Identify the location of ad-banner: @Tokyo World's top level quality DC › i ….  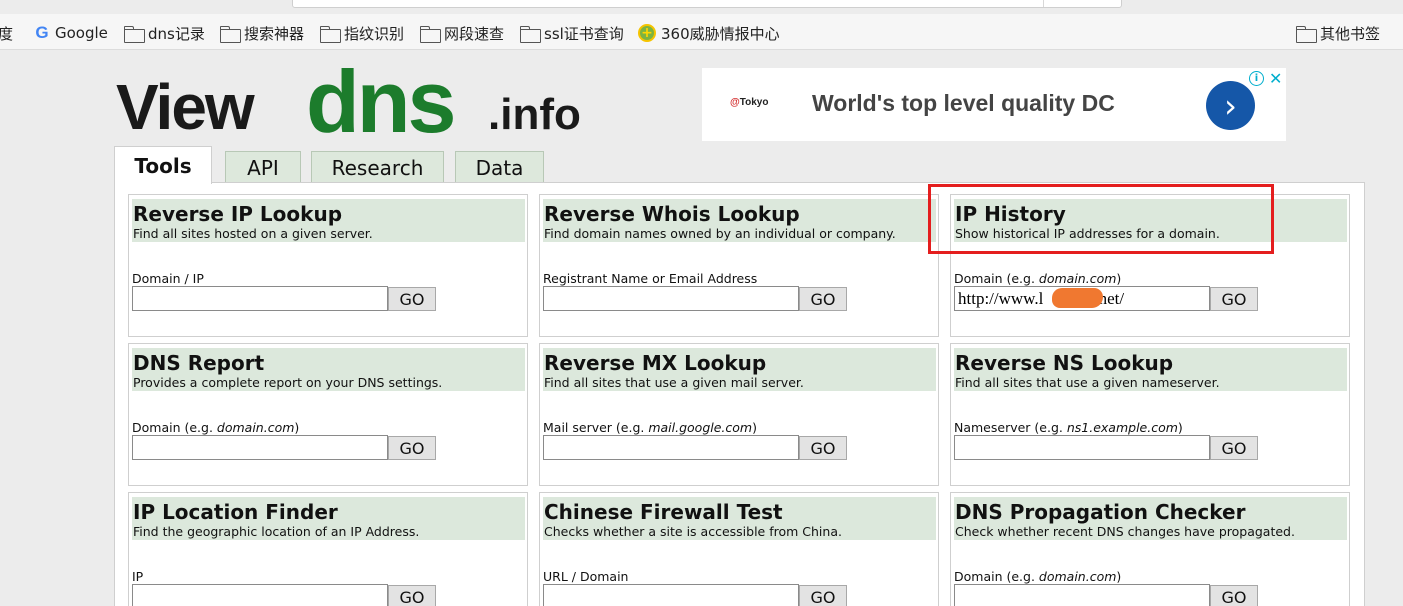
(994, 104).